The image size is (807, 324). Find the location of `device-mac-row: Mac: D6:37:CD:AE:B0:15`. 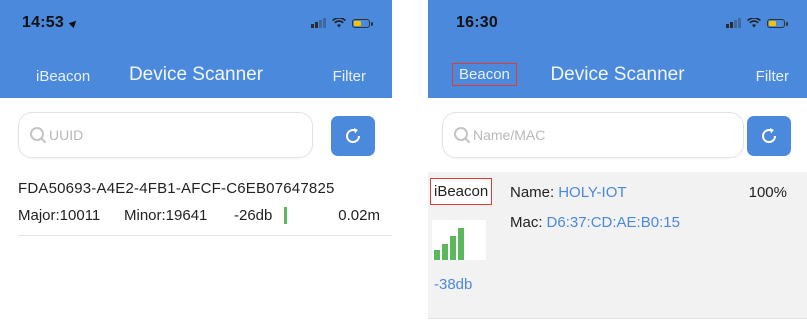

device-mac-row: Mac: D6:37:CD:AE:B0:15 is located at coordinates (595, 222).